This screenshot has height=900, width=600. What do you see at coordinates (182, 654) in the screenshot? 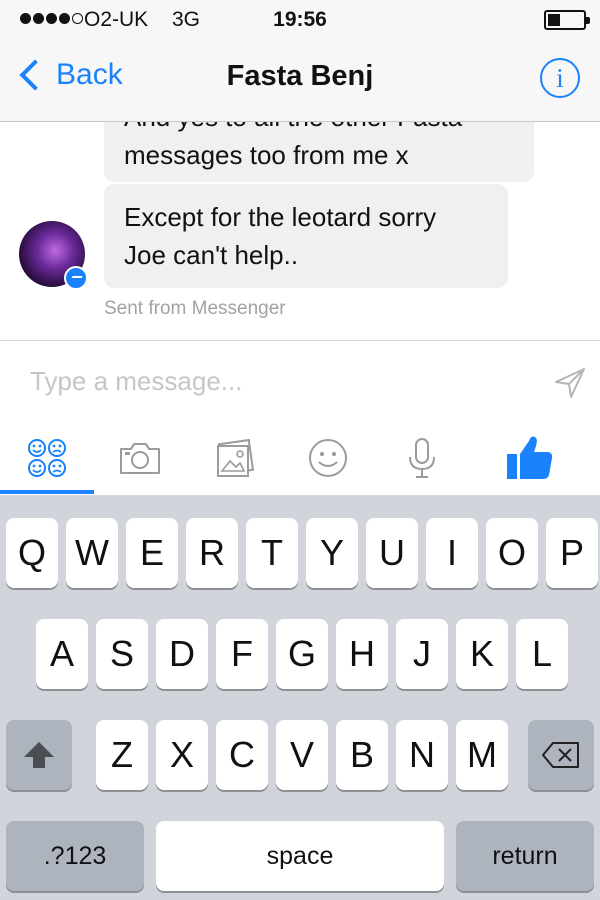
I see `key-d: D` at bounding box center [182, 654].